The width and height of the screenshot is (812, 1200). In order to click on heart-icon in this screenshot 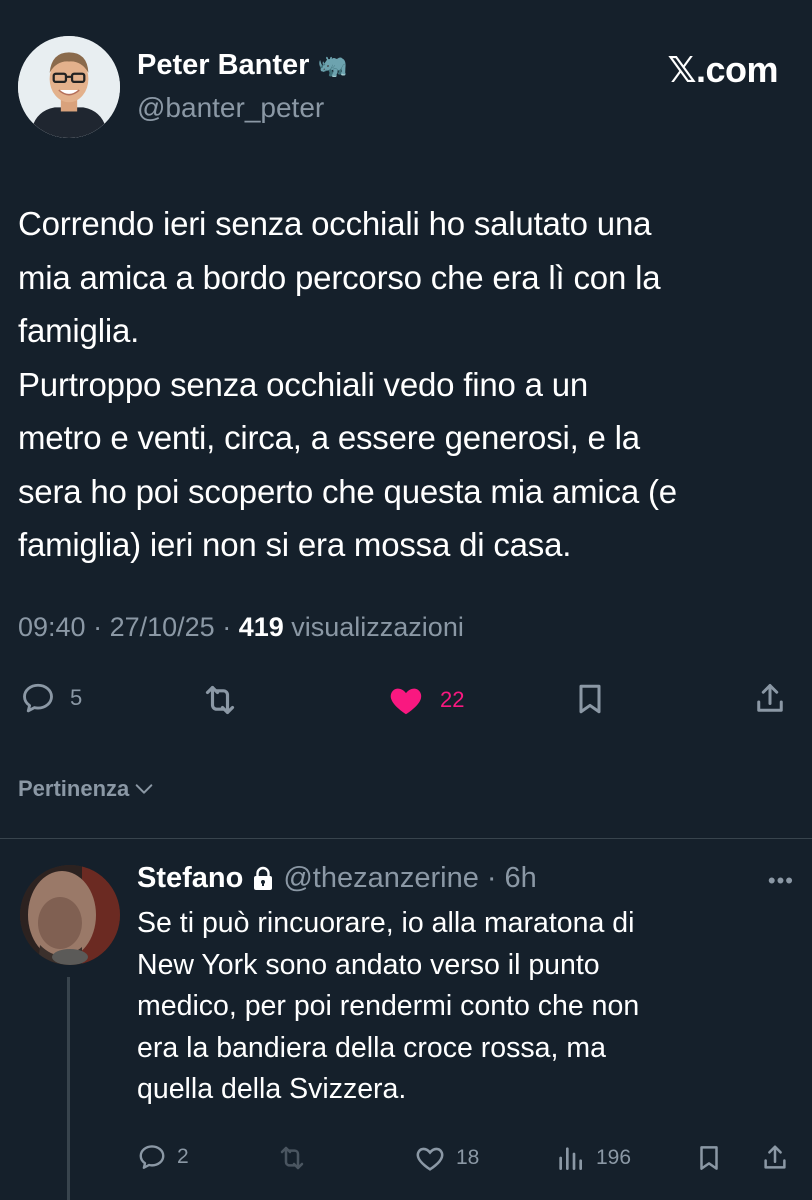, I will do `click(430, 1159)`.